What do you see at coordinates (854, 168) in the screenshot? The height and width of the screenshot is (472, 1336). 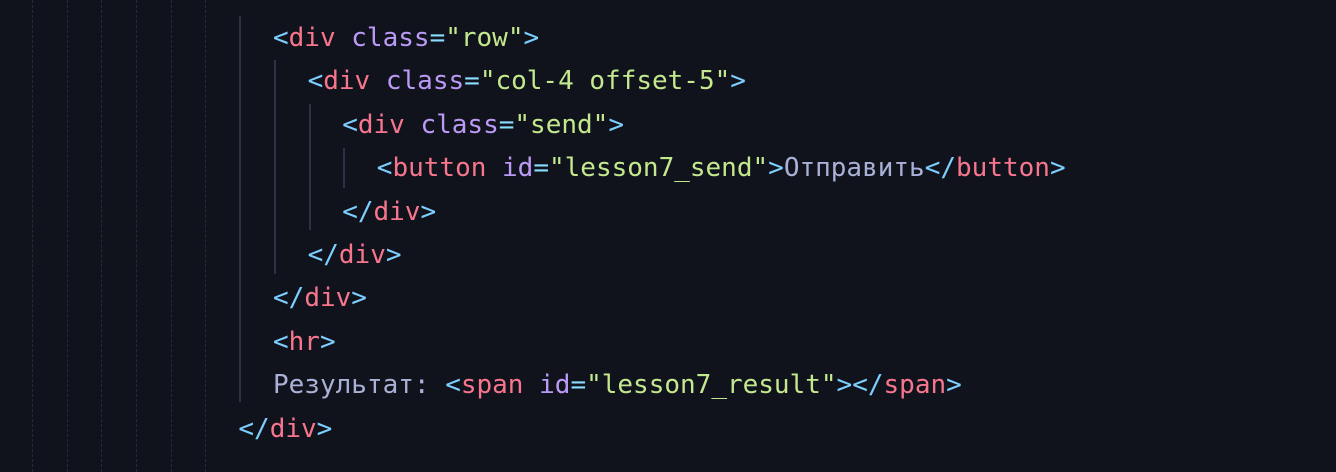 I see `code-token-text: Отправить` at bounding box center [854, 168].